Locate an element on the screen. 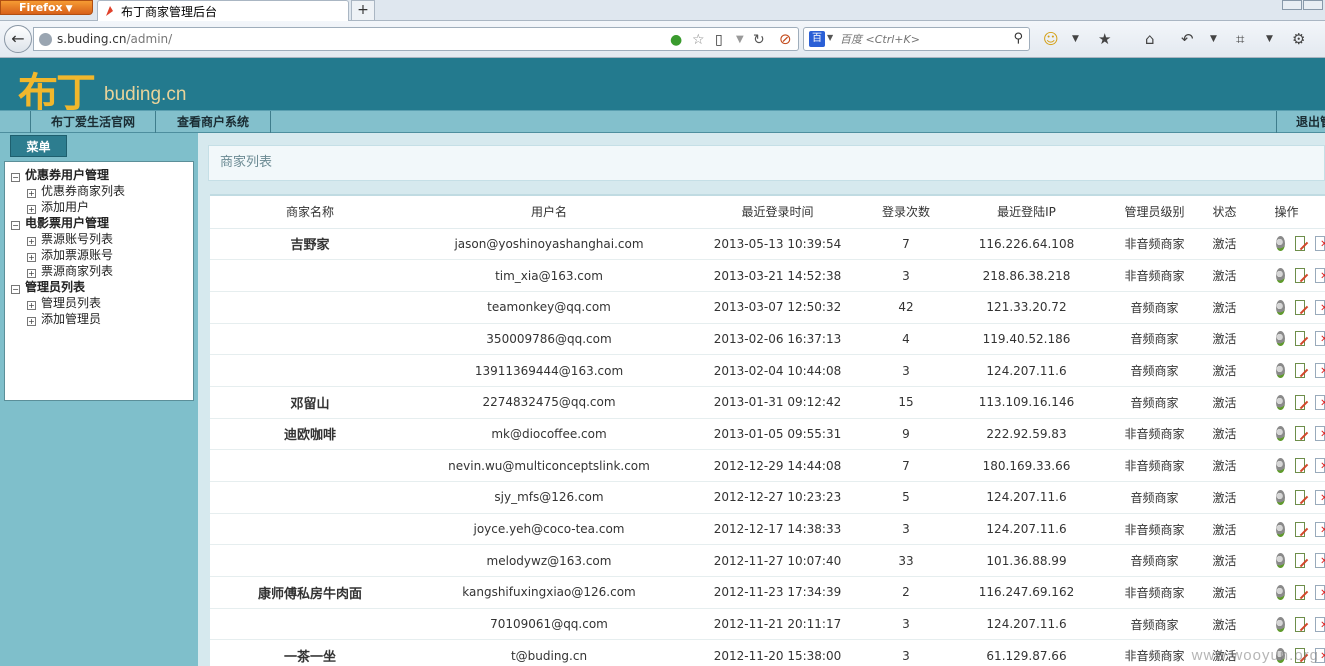  nav-buding-home: 布丁爱生活官网 is located at coordinates (93, 122).